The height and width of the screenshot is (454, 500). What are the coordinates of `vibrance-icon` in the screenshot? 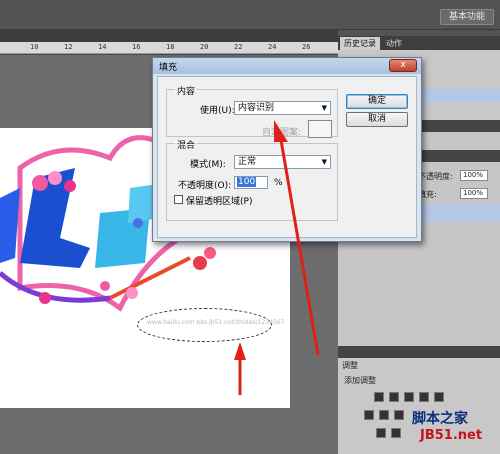 It's located at (439, 397).